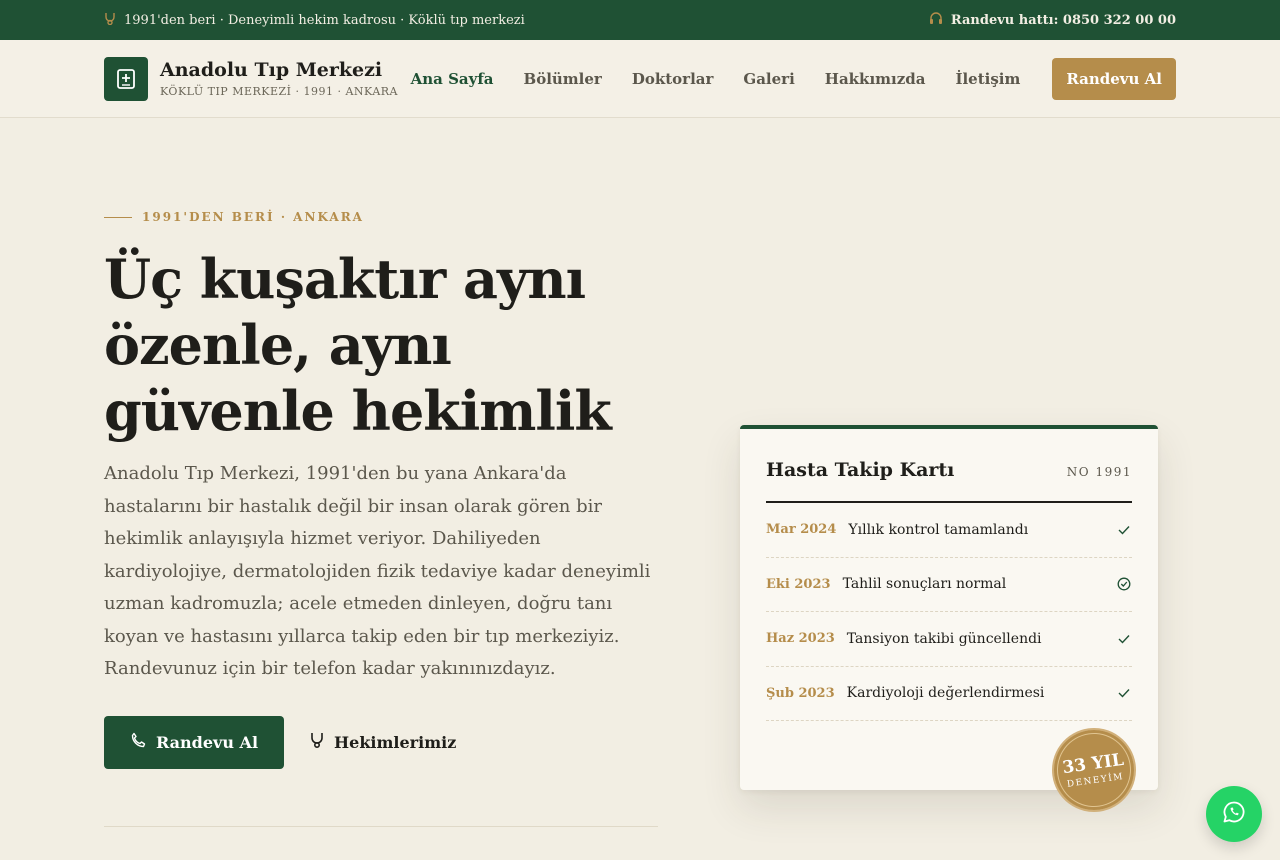 The image size is (1280, 860). Describe the element at coordinates (860, 470) in the screenshot. I see `card-title: Hasta Takip Kartı` at that location.